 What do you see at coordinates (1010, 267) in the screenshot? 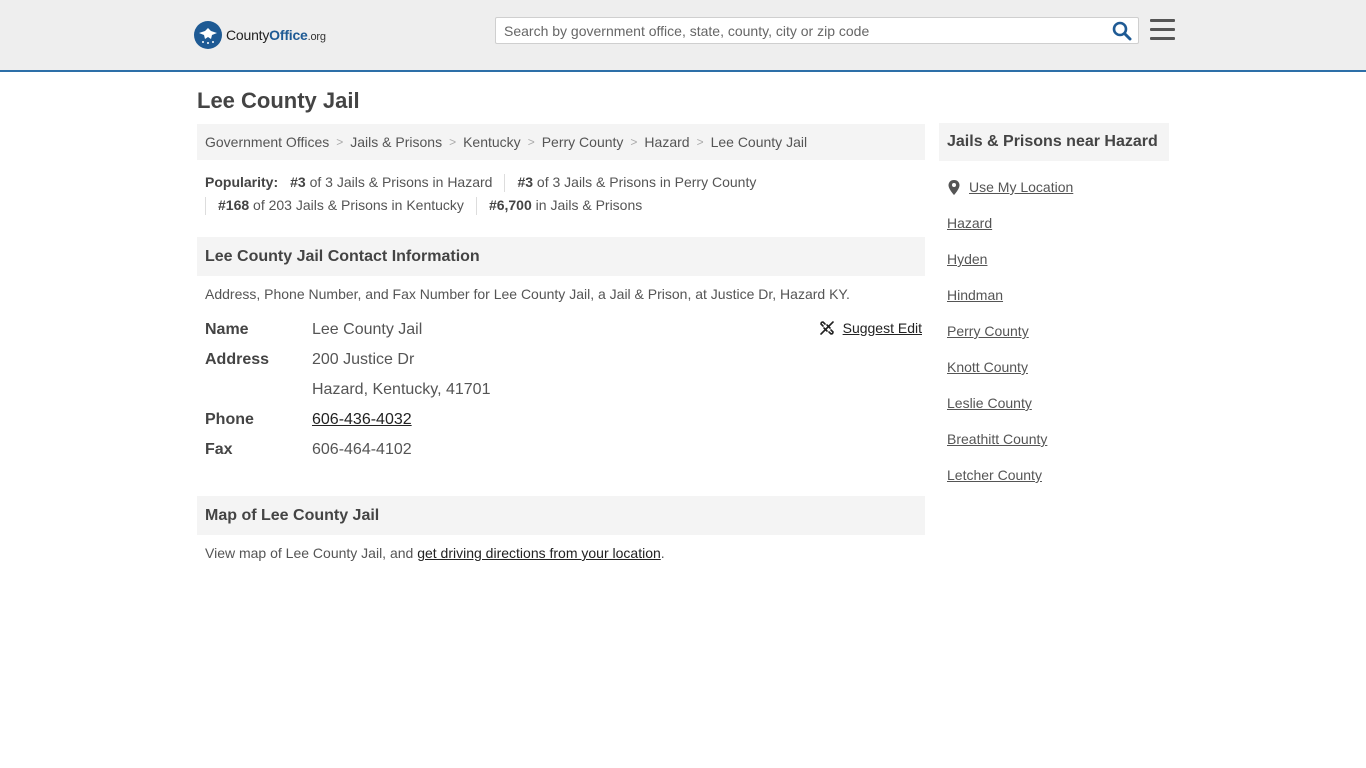
I see `sidebar-link-hyden: Hyden` at bounding box center [1010, 267].